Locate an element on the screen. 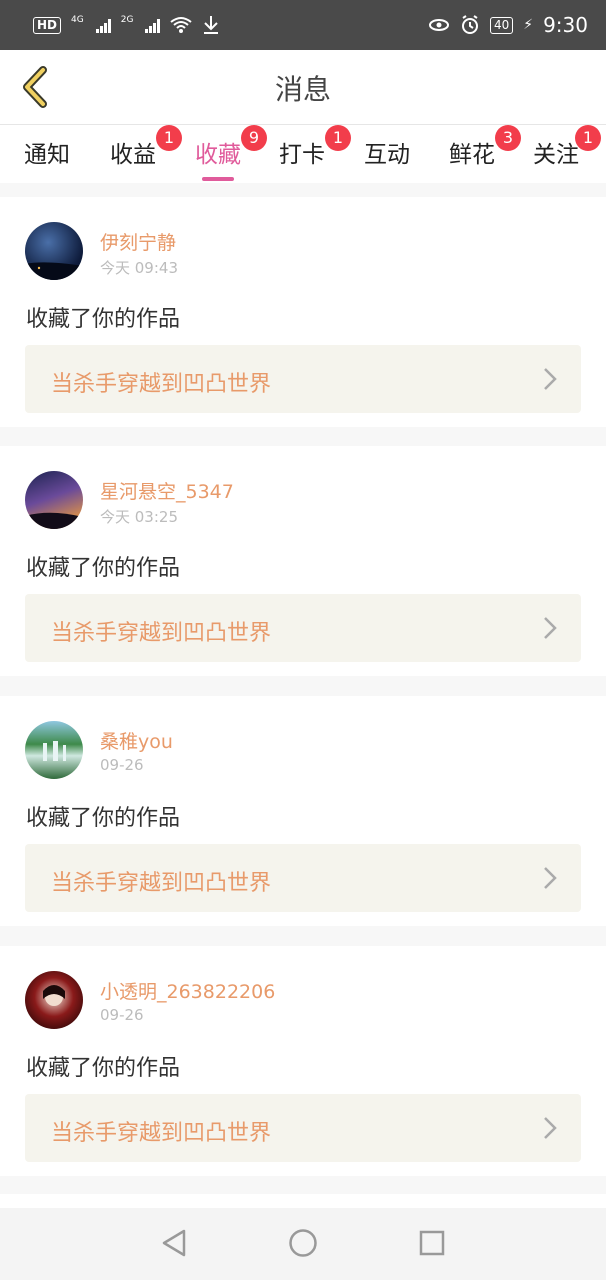 This screenshot has height=1280, width=606. tab-interaction: 互动 is located at coordinates (387, 152).